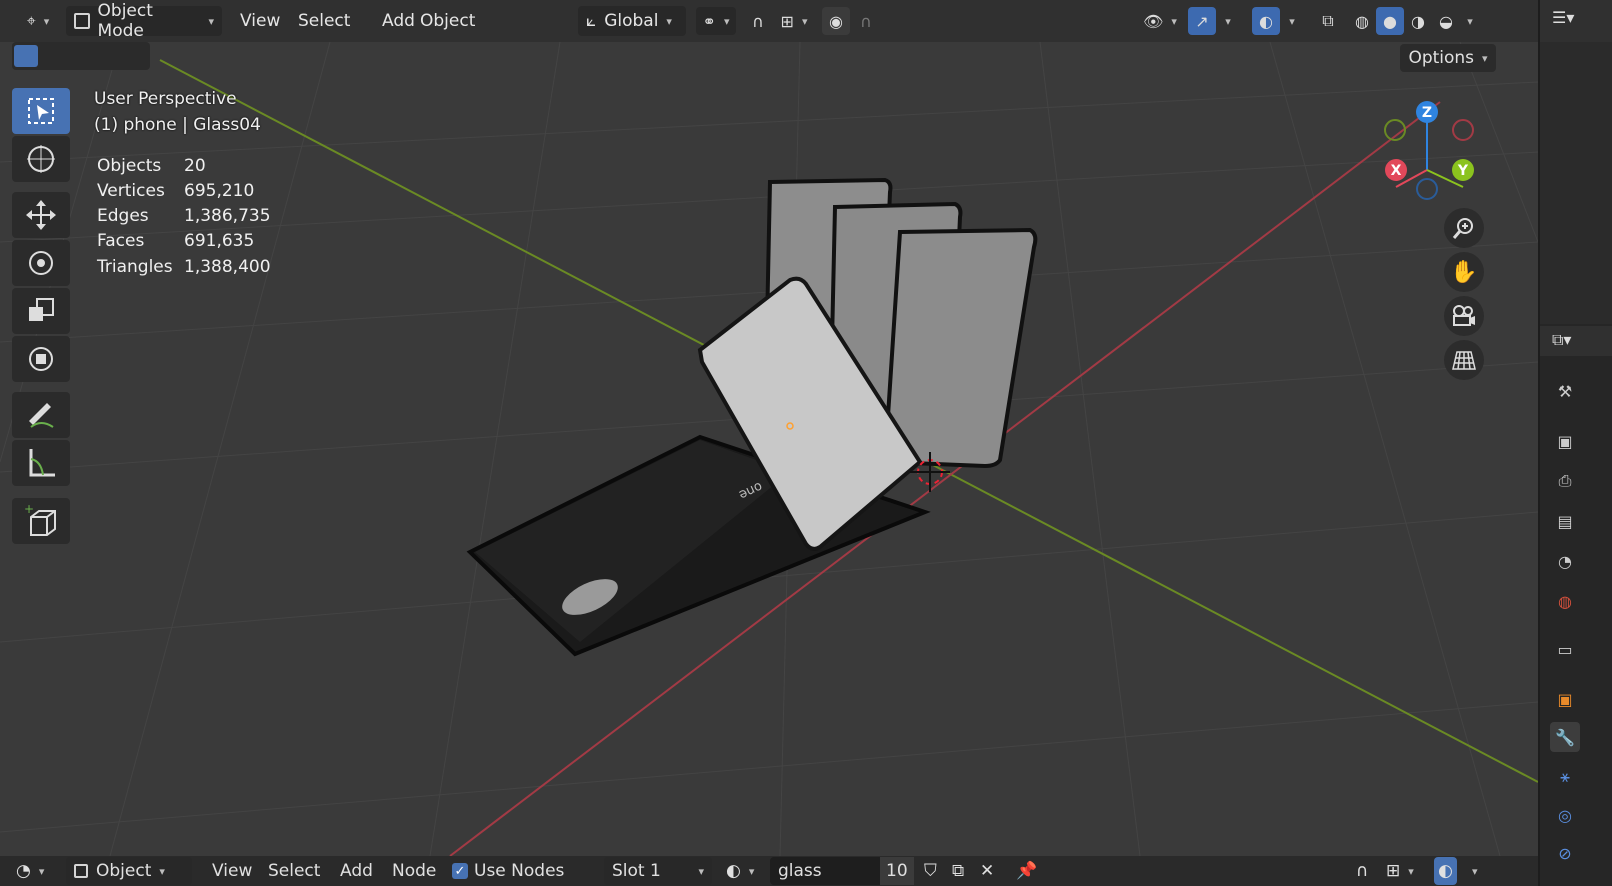  I want to click on collection-properties-tab: ▭, so click(1565, 649).